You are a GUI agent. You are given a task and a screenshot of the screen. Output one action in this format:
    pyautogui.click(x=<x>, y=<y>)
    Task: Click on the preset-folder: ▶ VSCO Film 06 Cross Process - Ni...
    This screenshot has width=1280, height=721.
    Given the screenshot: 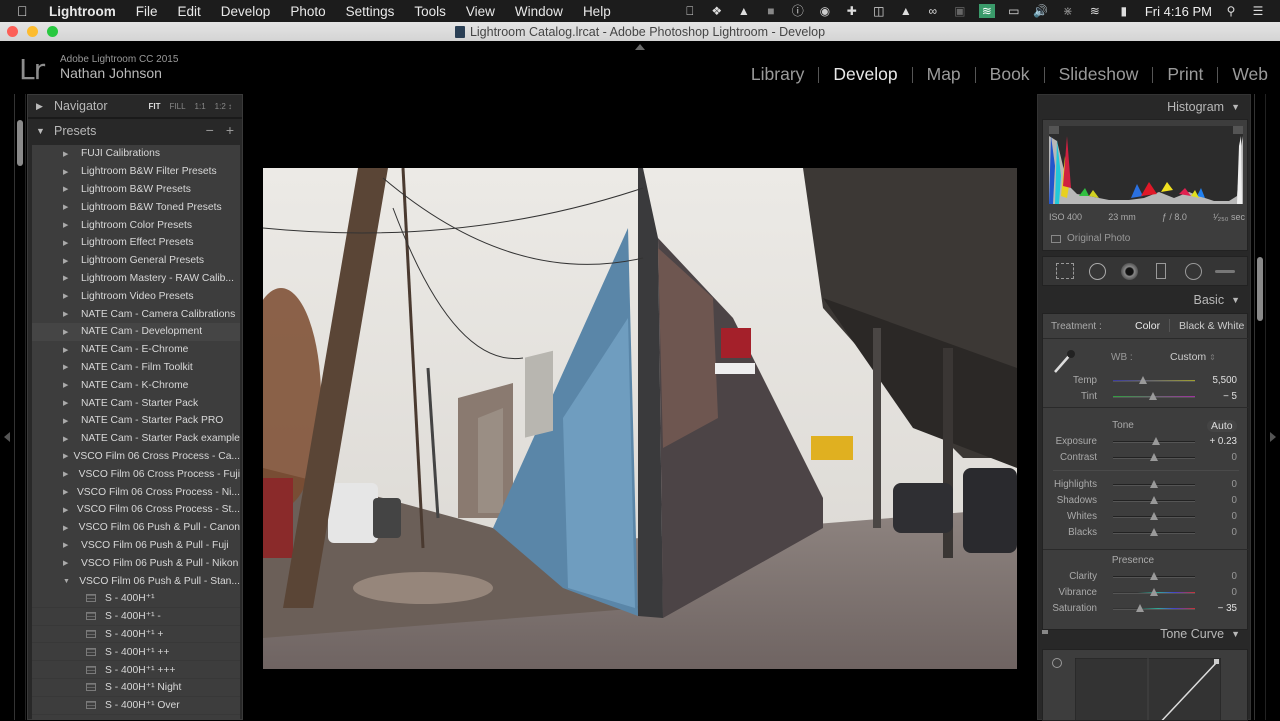 What is the action you would take?
    pyautogui.click(x=136, y=492)
    